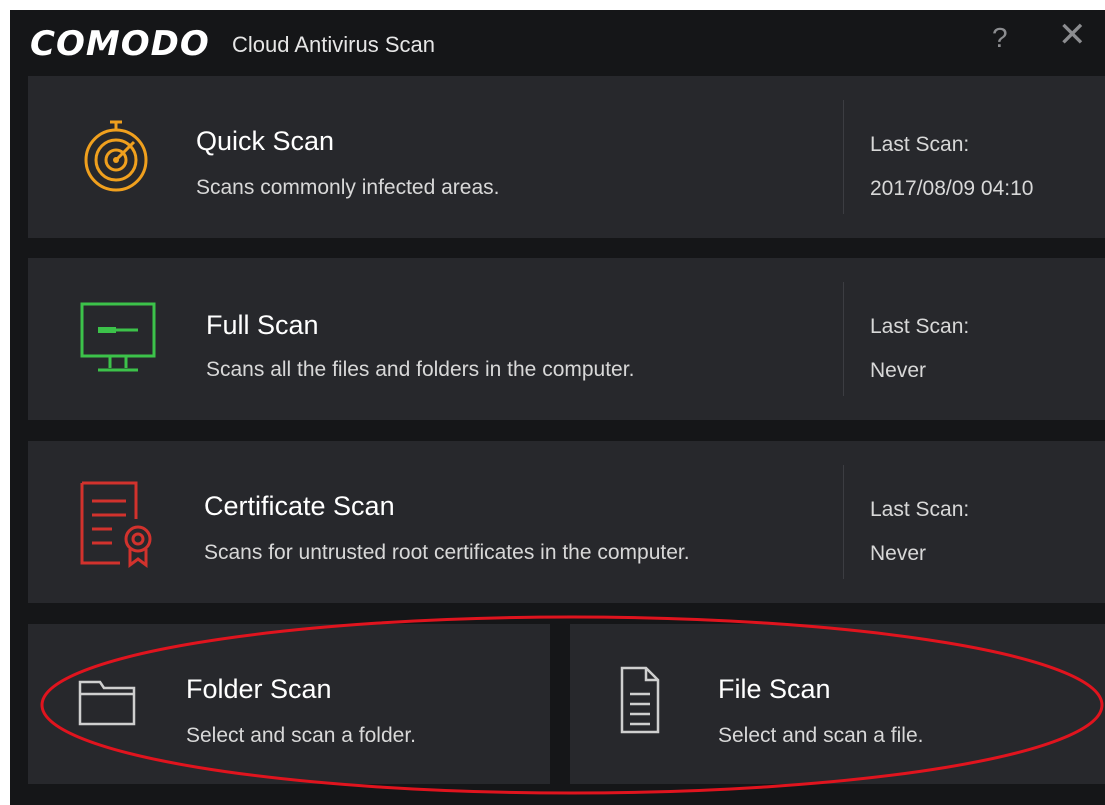  I want to click on target-icon, so click(116, 158).